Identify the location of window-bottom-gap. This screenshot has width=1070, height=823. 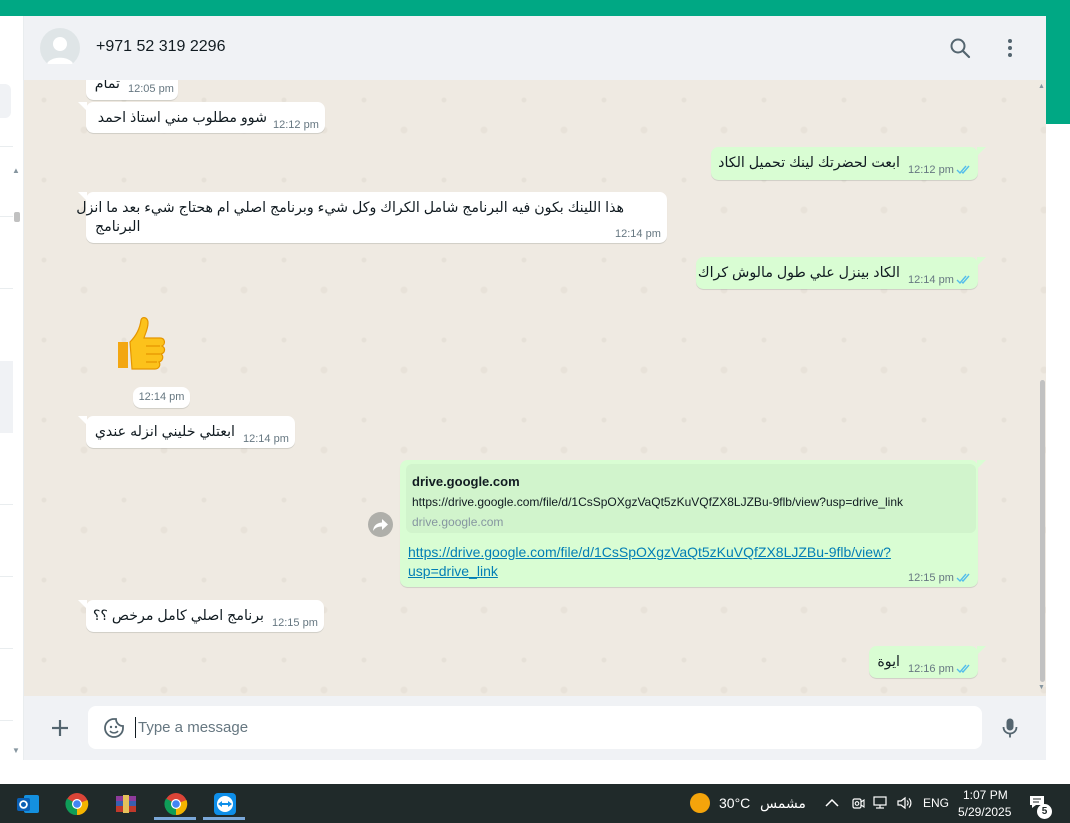
(535, 772).